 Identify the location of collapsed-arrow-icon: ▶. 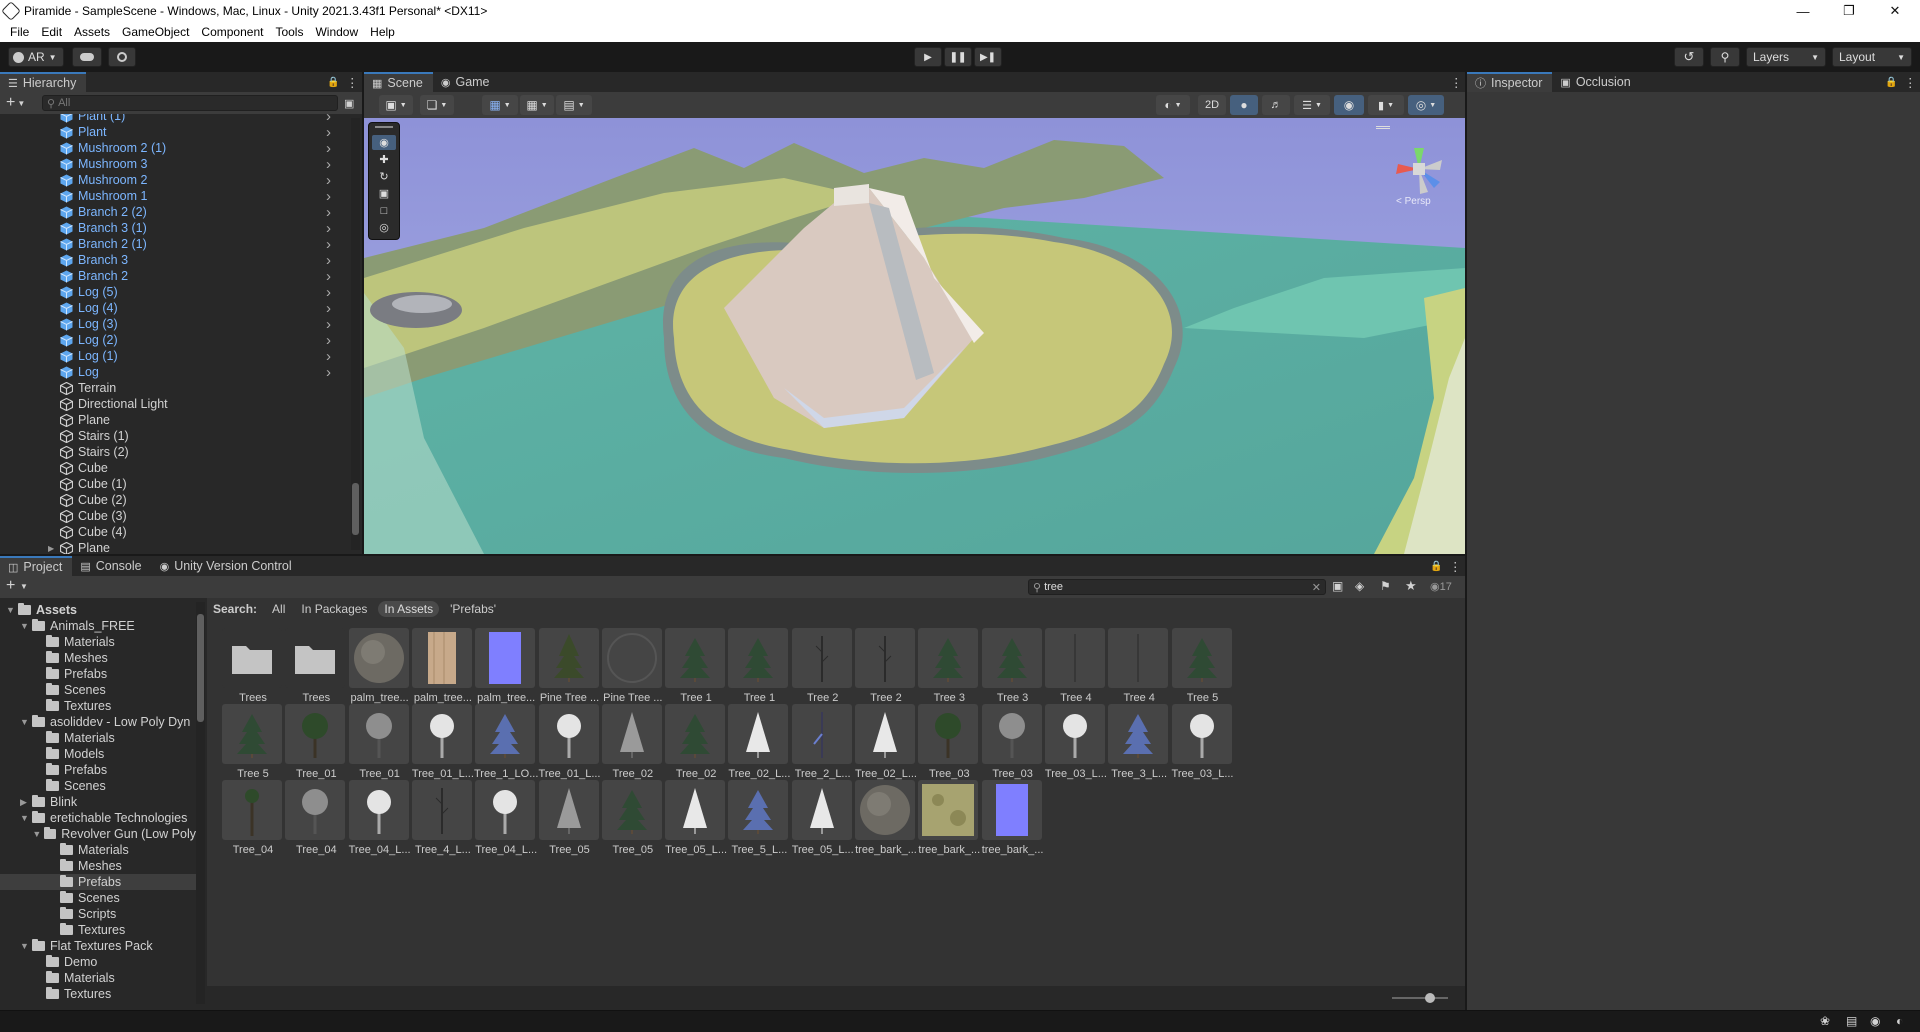
(26, 802).